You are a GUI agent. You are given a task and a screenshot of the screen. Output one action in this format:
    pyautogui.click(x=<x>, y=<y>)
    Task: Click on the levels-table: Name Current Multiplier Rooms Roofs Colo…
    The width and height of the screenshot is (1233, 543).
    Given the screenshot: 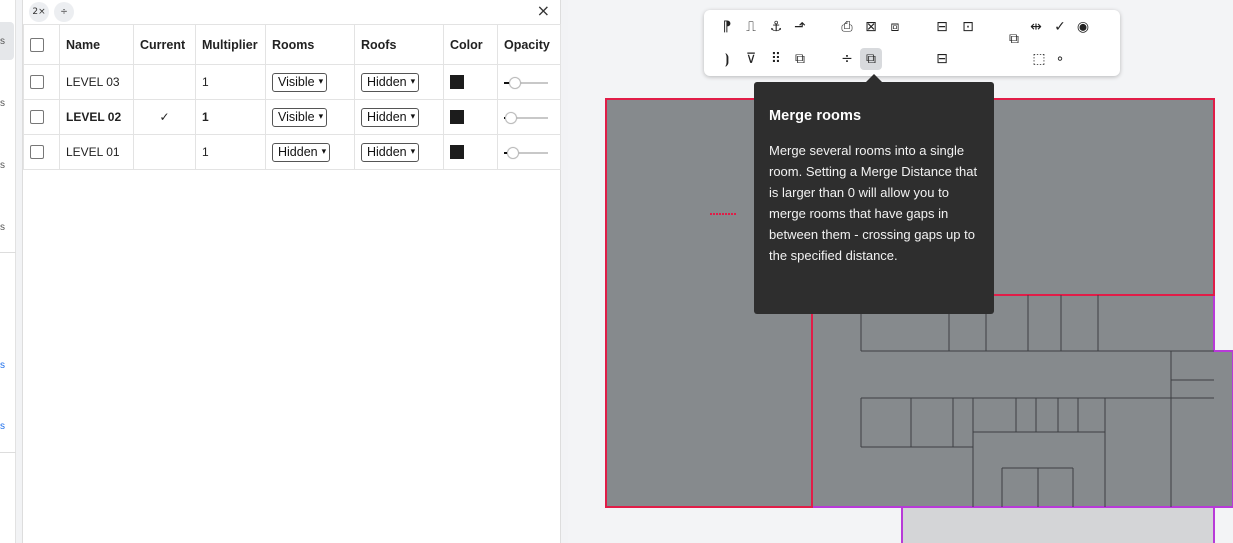 What is the action you would take?
    pyautogui.click(x=292, y=97)
    